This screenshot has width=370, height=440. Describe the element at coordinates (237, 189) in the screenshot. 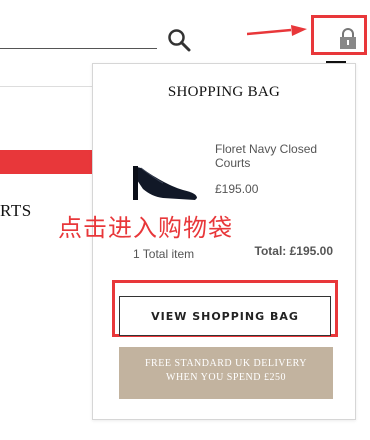

I see `product-price: £195.00` at that location.